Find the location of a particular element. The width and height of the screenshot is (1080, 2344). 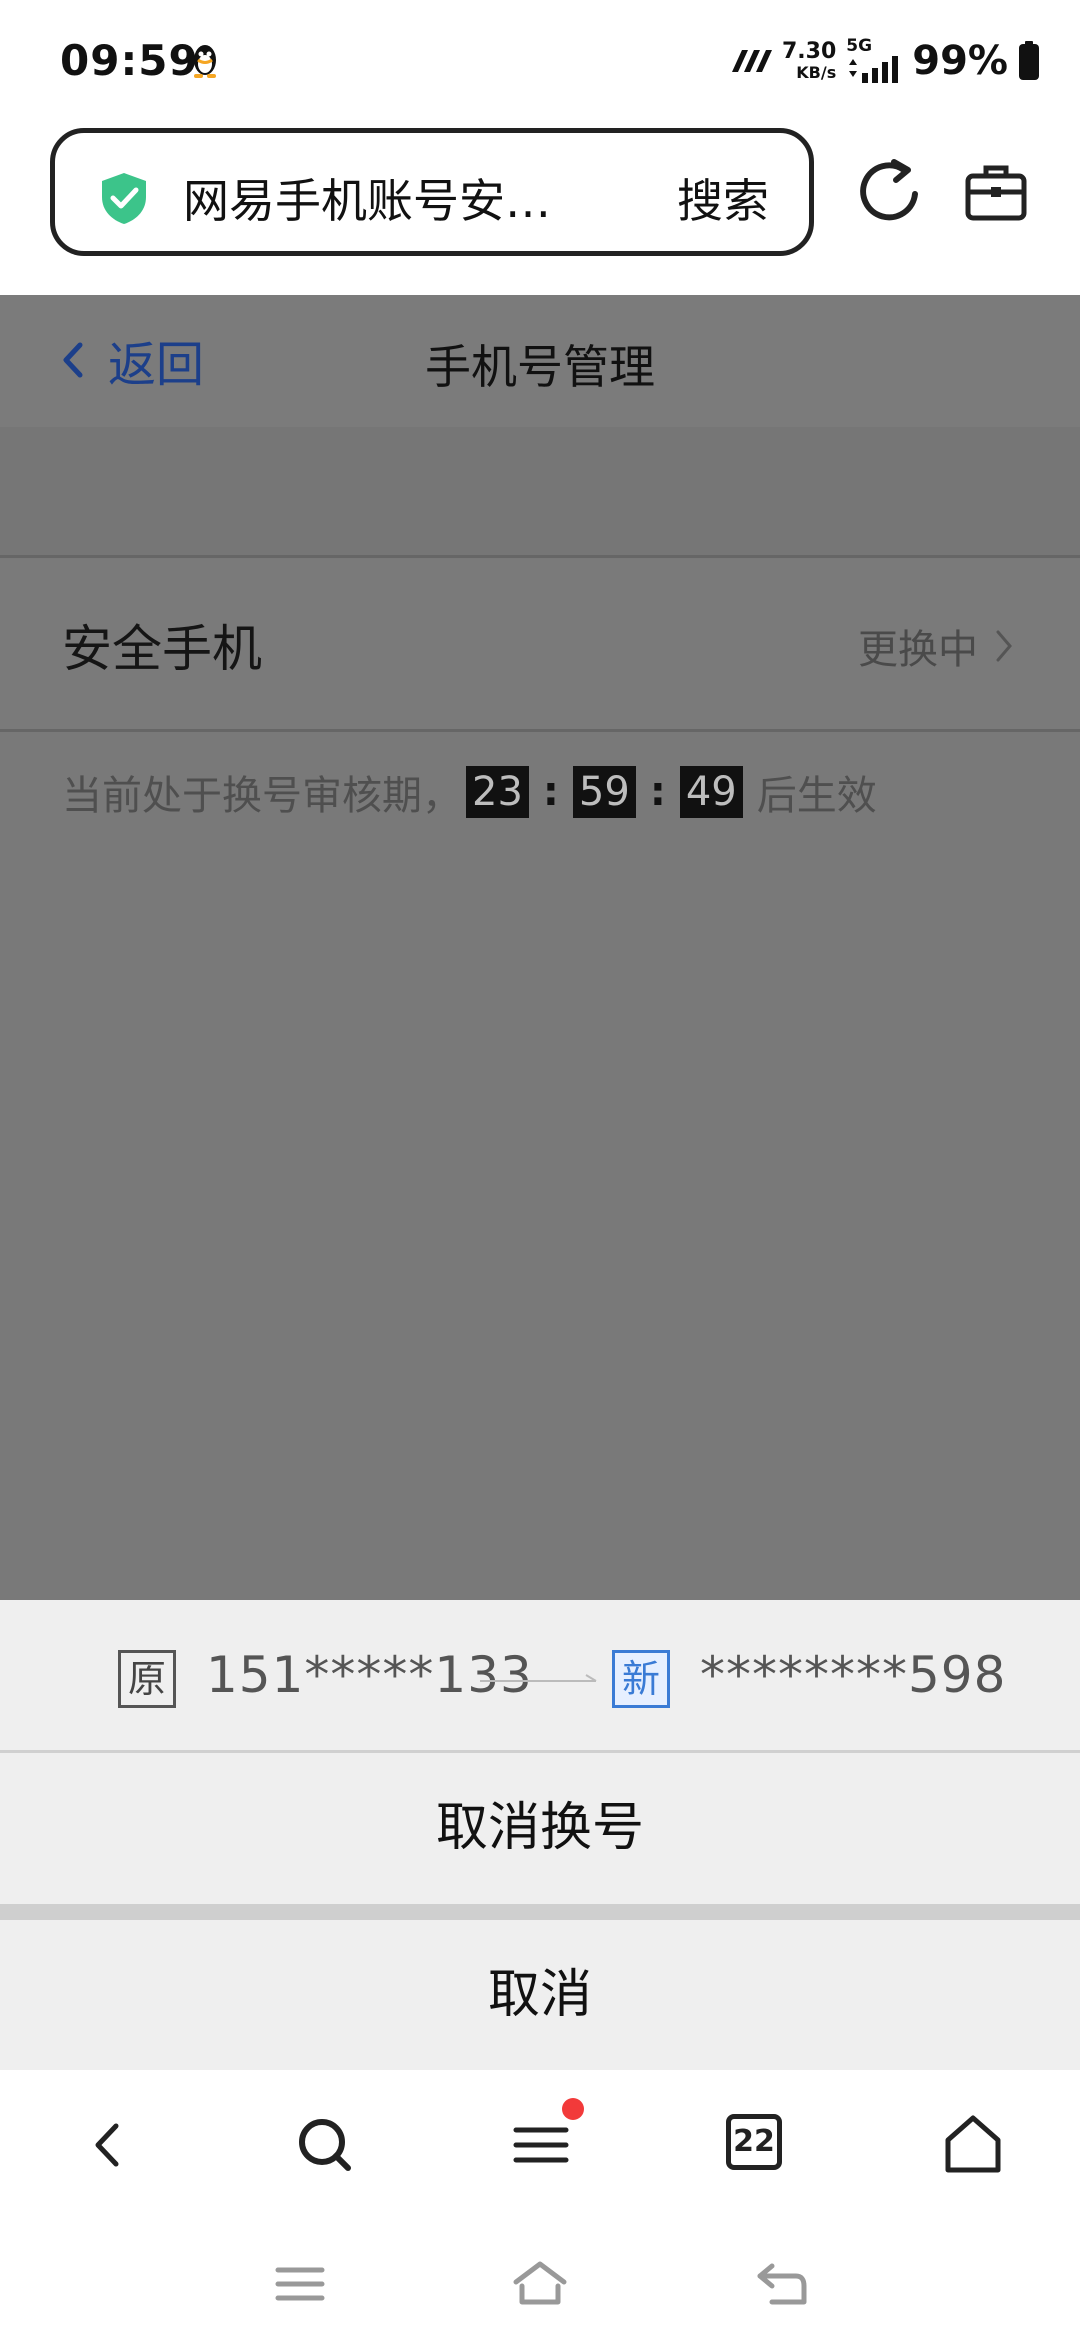

status-time: 09:59 is located at coordinates (129, 60).